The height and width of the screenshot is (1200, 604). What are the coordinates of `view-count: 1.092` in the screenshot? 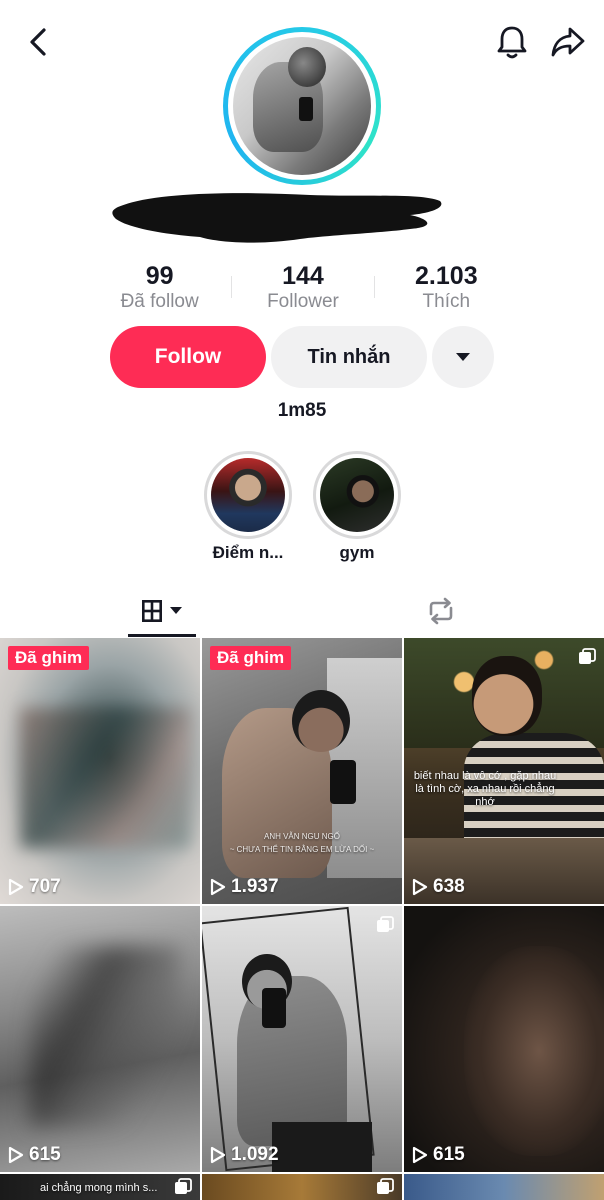 It's located at (244, 1155).